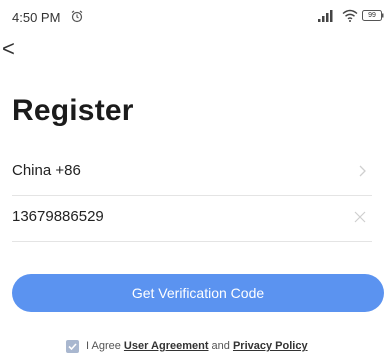  Describe the element at coordinates (325, 16) in the screenshot. I see `cellular-signal-icon` at that location.